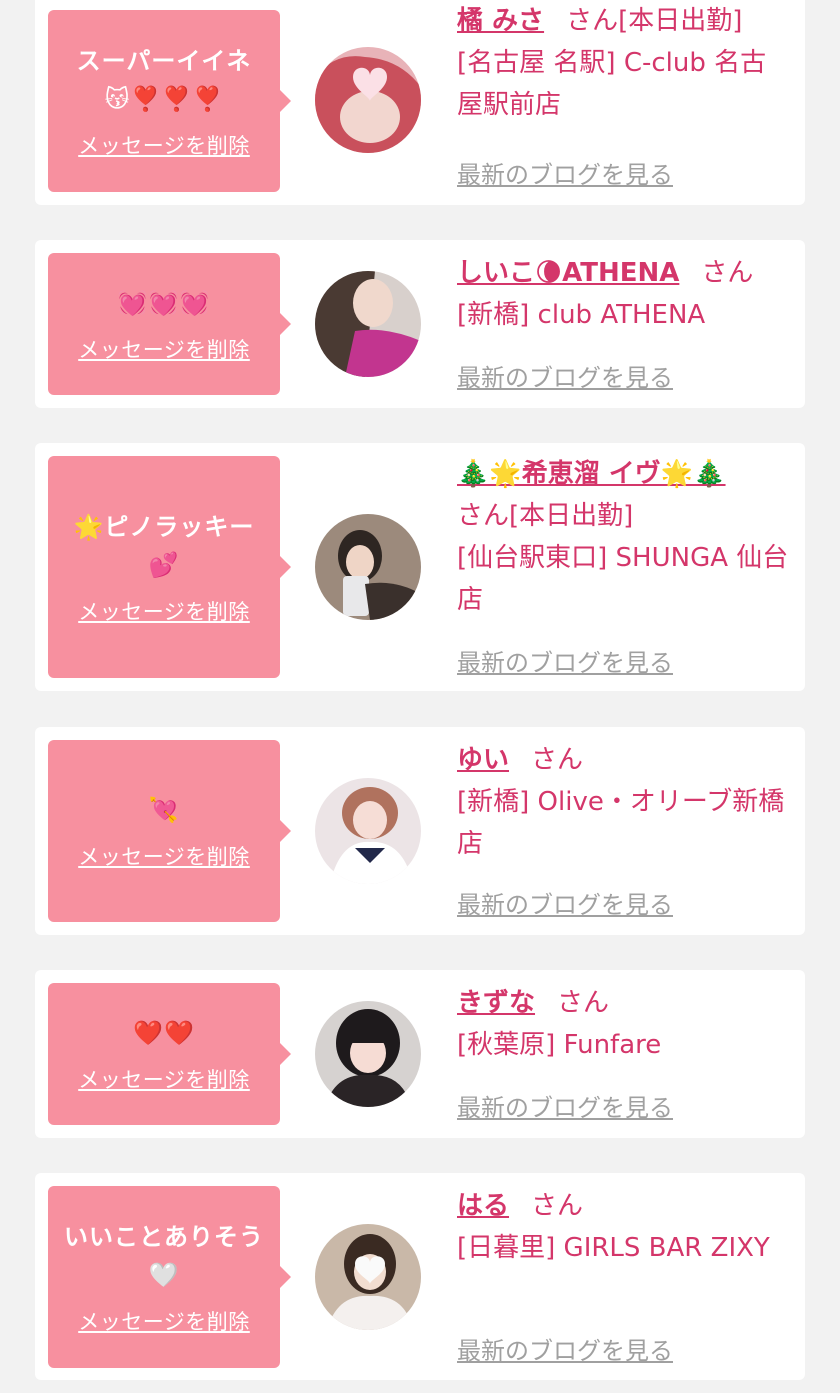 Image resolution: width=840 pixels, height=1393 pixels. I want to click on message-bubble: 💓💓💓 メッセージを削除, so click(169, 324).